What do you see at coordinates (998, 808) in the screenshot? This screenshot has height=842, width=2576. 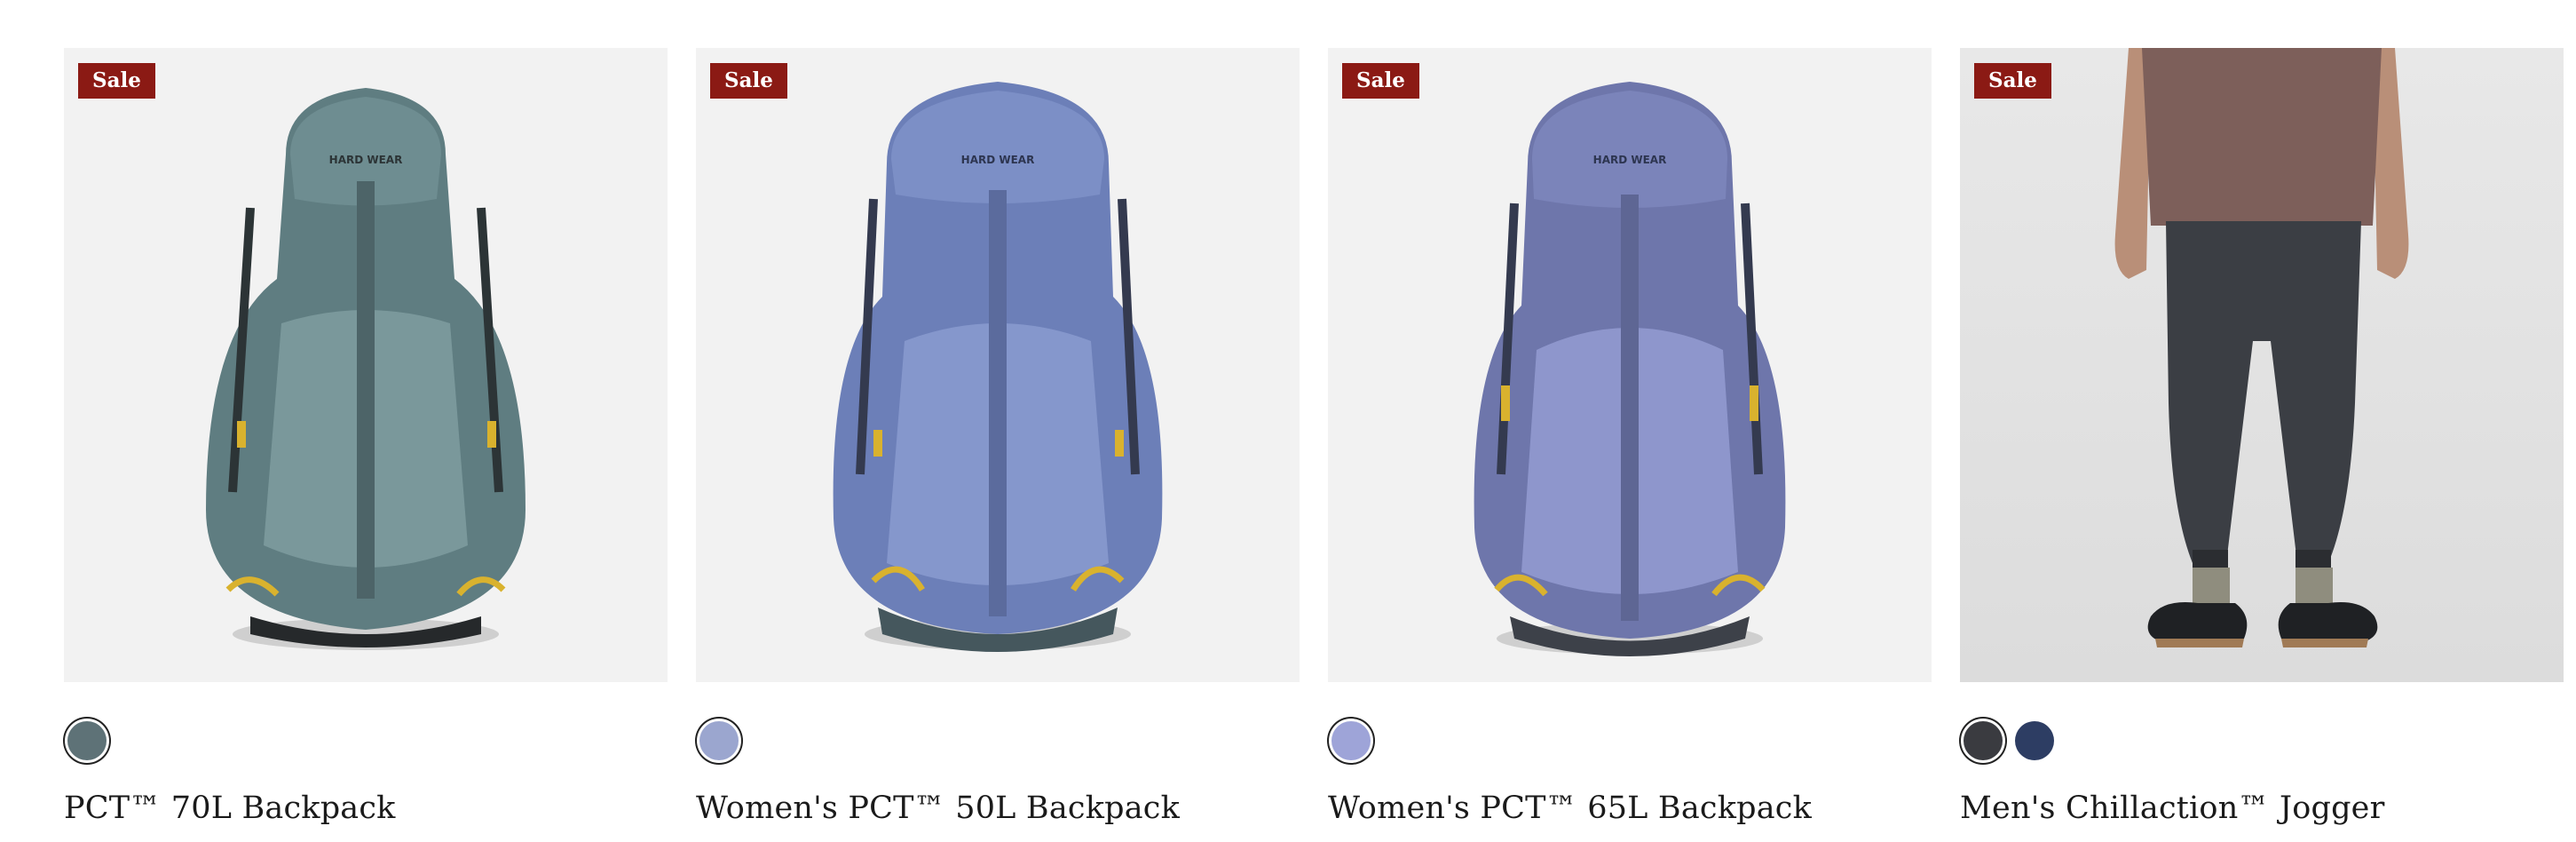 I see `product-title: Women's PCT™ 50L Backpack` at bounding box center [998, 808].